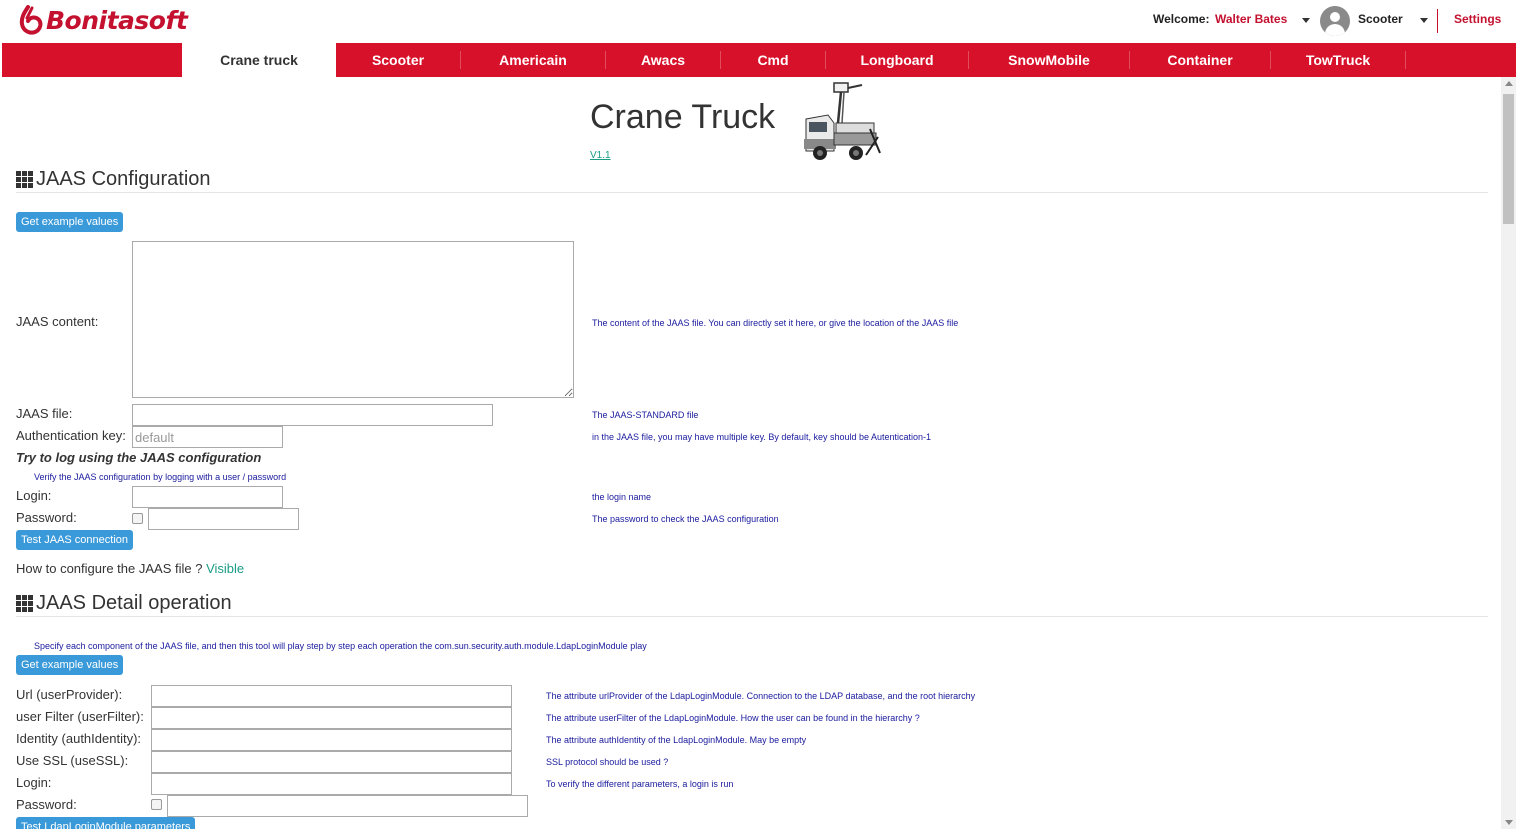 Image resolution: width=1516 pixels, height=829 pixels. Describe the element at coordinates (70, 222) in the screenshot. I see `jaas-get-example-button: Get example values` at that location.